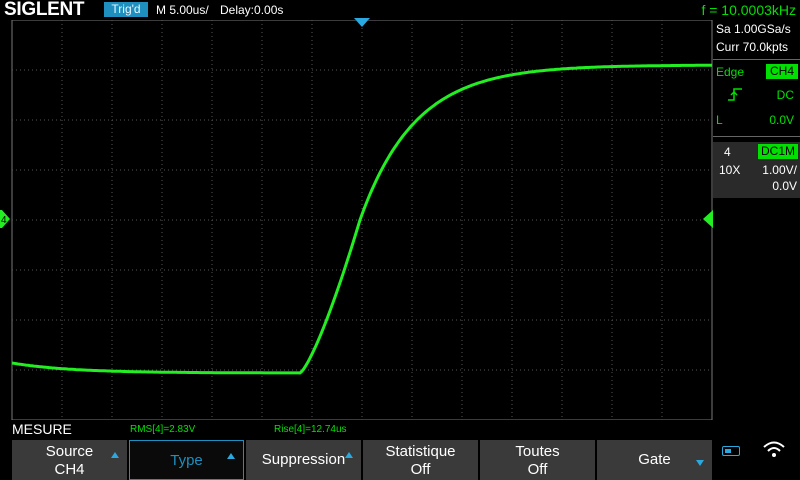 The height and width of the screenshot is (480, 800). Describe the element at coordinates (251, 10) in the screenshot. I see `delay-readout: Delay:0.00s` at that location.